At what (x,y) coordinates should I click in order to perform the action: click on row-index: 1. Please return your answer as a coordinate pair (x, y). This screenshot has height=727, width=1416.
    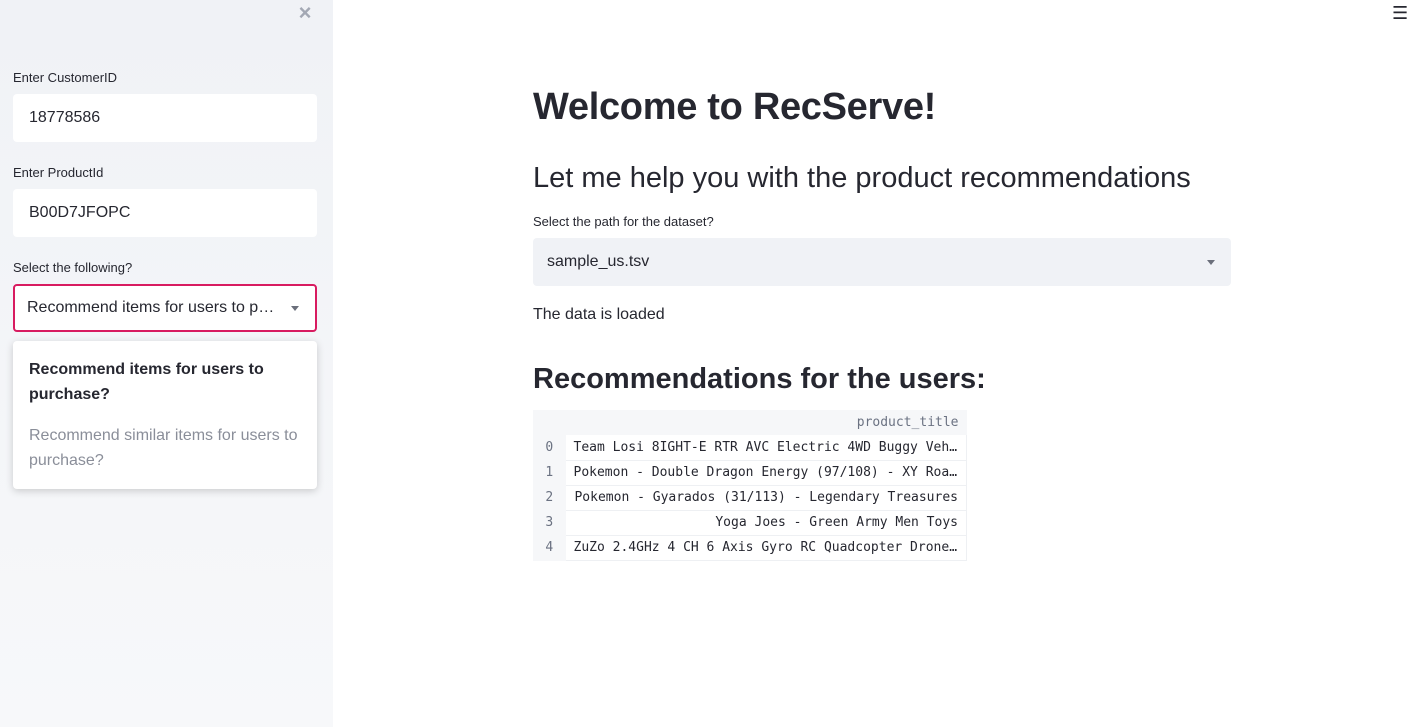
    Looking at the image, I should click on (549, 473).